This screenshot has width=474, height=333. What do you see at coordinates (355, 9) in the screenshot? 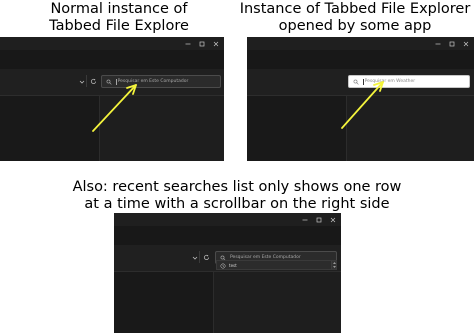
I see `caption-app-line1: Instance of Tabbed File Explorer` at bounding box center [355, 9].